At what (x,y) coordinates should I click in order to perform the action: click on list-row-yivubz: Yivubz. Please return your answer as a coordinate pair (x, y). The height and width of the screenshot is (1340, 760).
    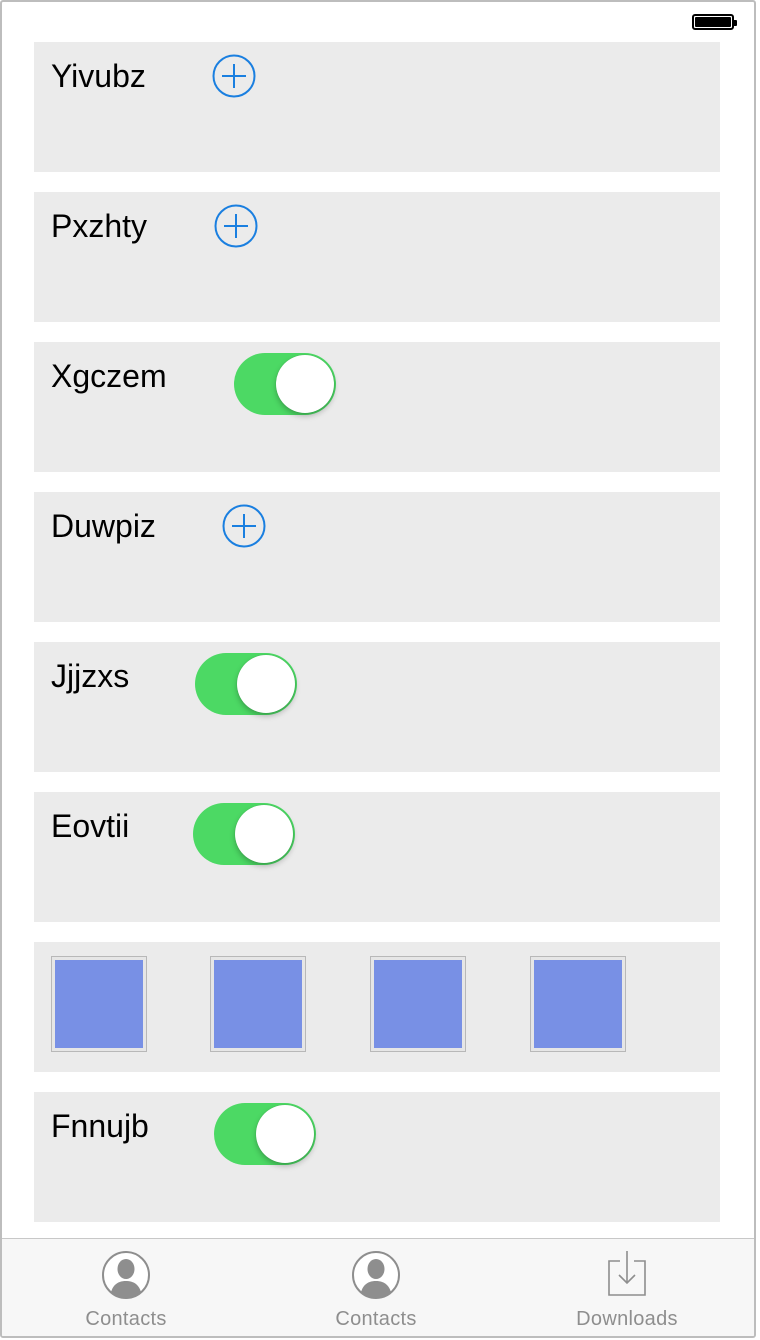
    Looking at the image, I should click on (377, 107).